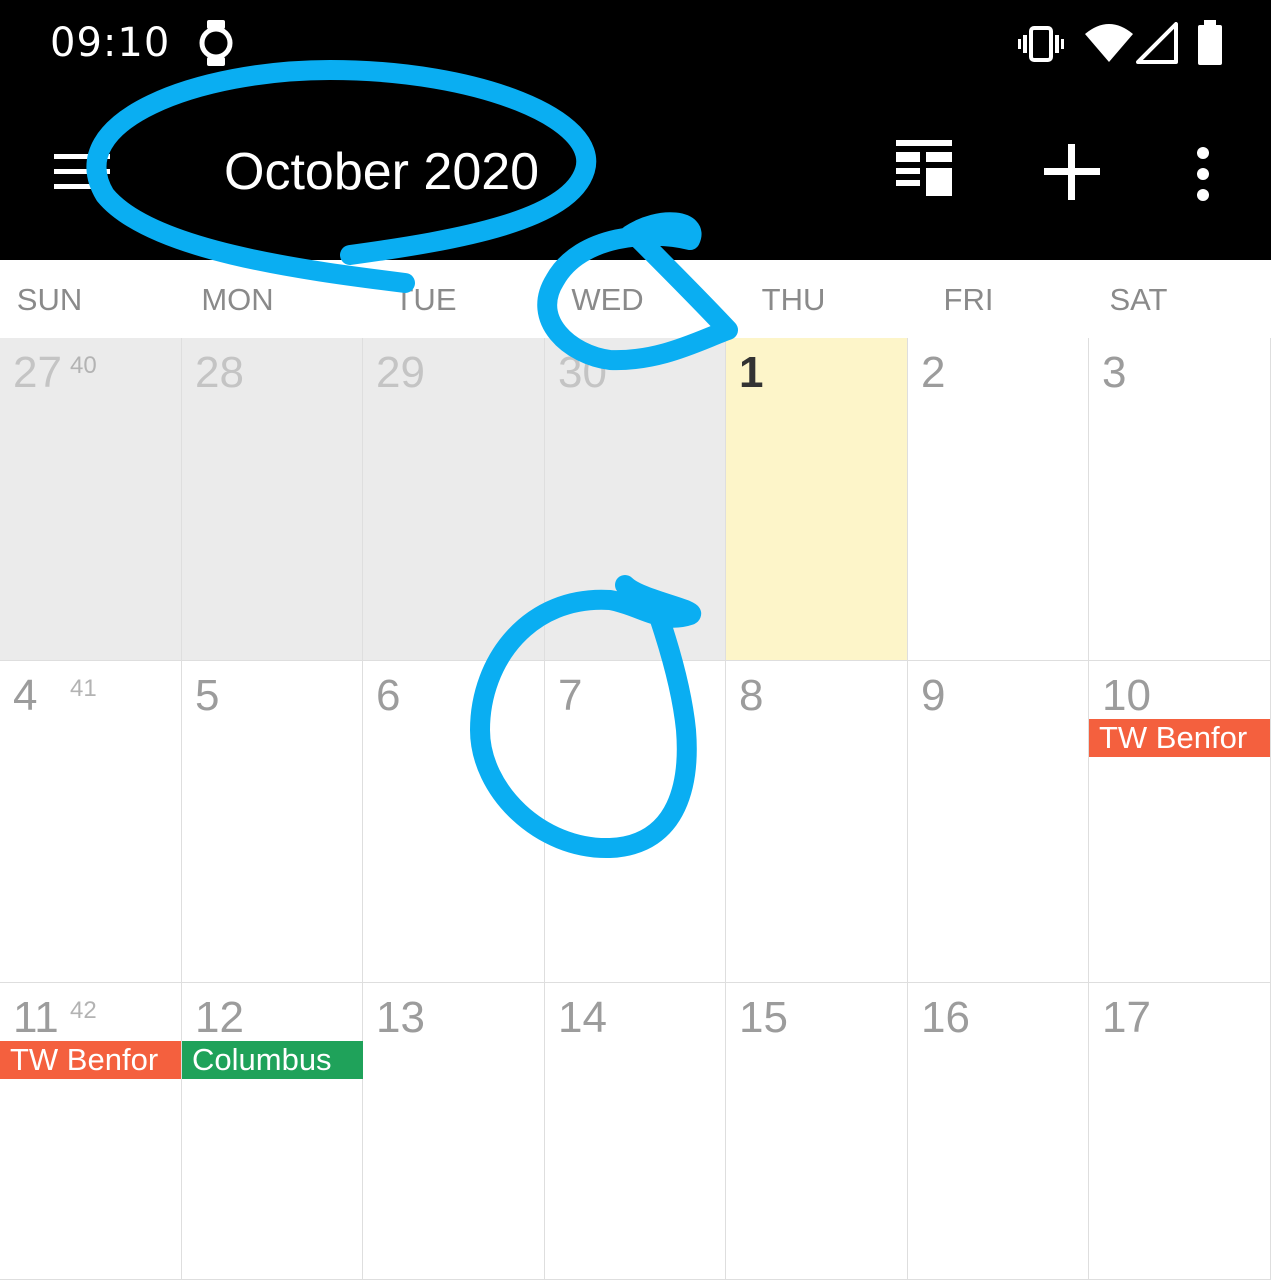  What do you see at coordinates (454, 1131) in the screenshot?
I see `day-cell: 13` at bounding box center [454, 1131].